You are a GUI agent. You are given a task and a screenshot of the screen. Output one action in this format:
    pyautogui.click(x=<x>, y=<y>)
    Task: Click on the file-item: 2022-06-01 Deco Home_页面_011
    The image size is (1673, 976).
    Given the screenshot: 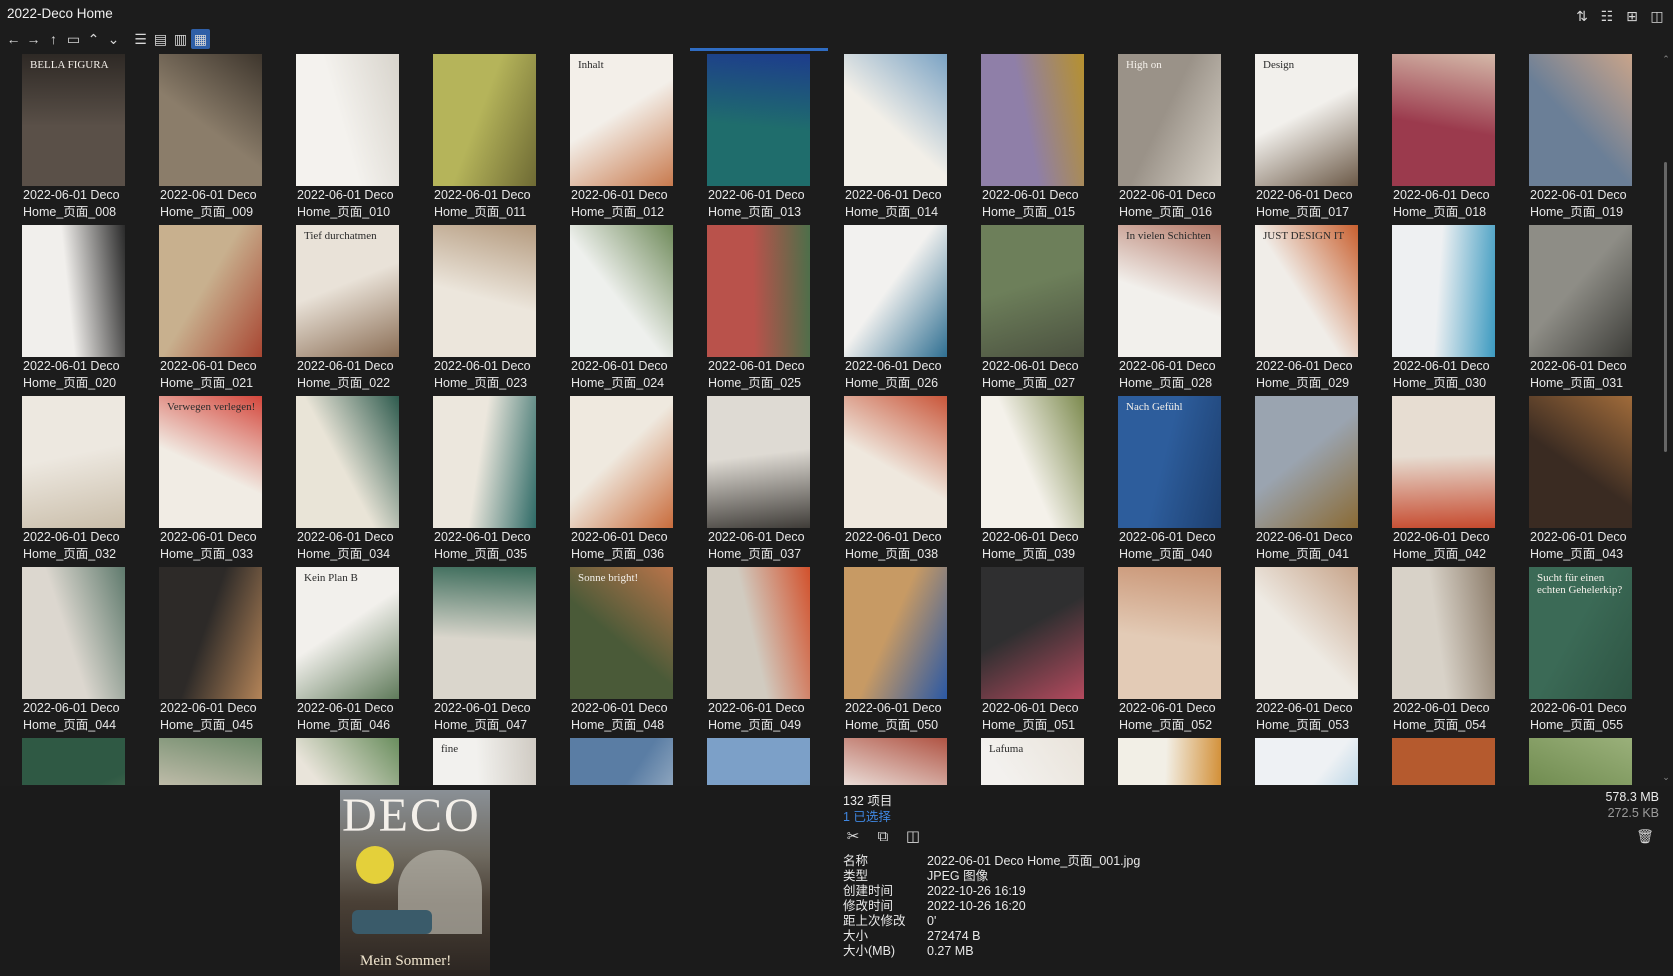 What is the action you would take?
    pyautogui.click(x=497, y=139)
    